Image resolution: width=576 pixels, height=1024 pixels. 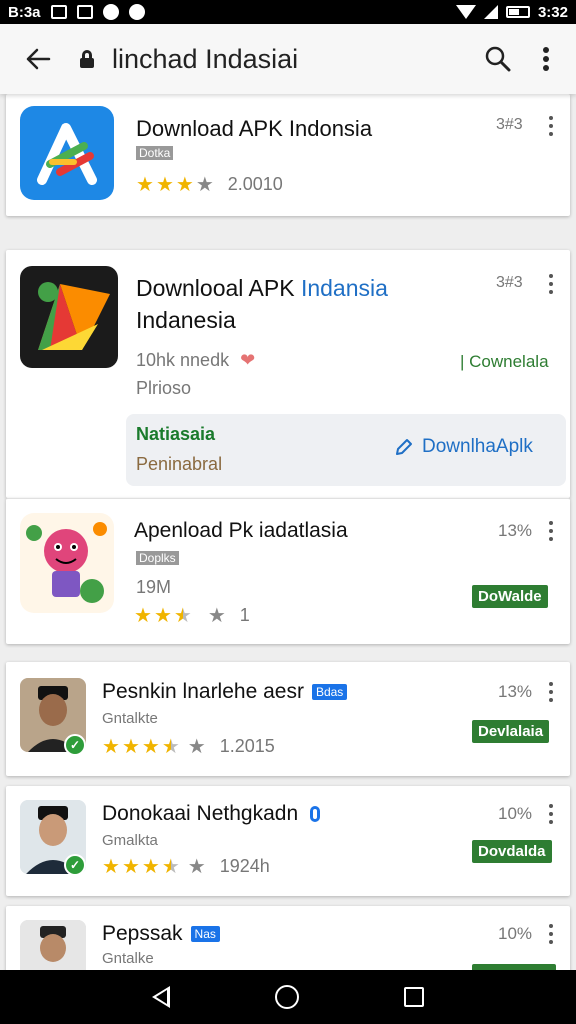 What do you see at coordinates (205, 58) in the screenshot?
I see `toolbar-title: linchad Indasiai` at bounding box center [205, 58].